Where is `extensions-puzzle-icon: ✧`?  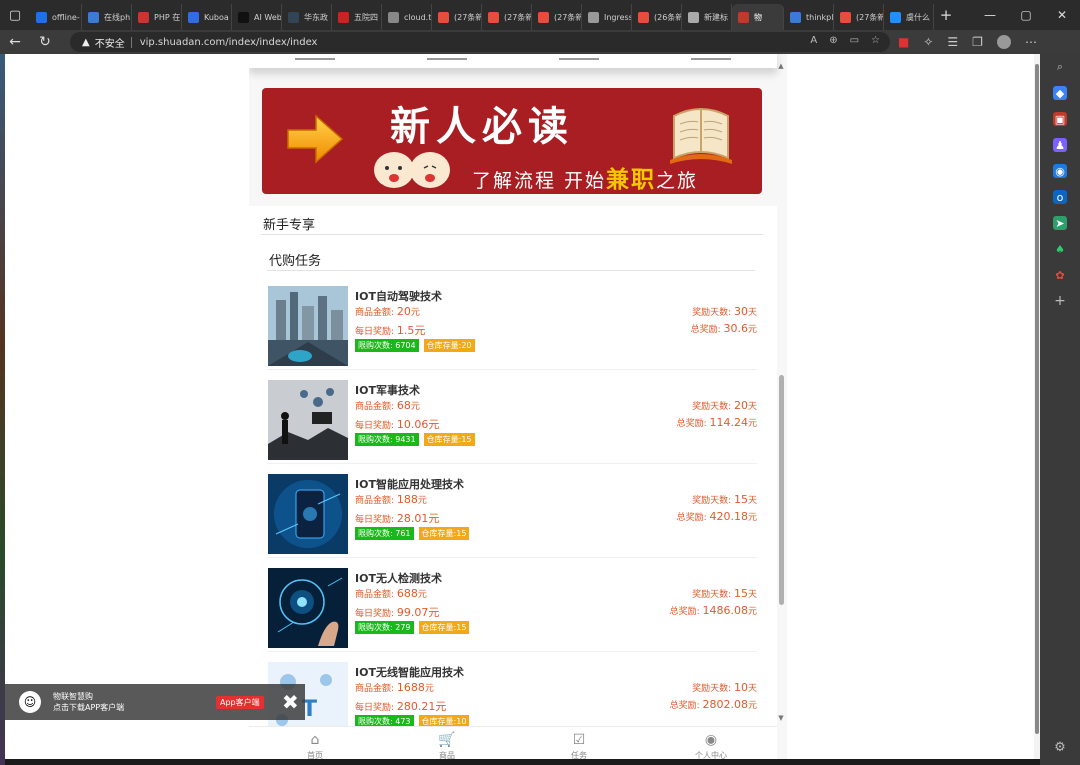 extensions-puzzle-icon: ✧ is located at coordinates (928, 42).